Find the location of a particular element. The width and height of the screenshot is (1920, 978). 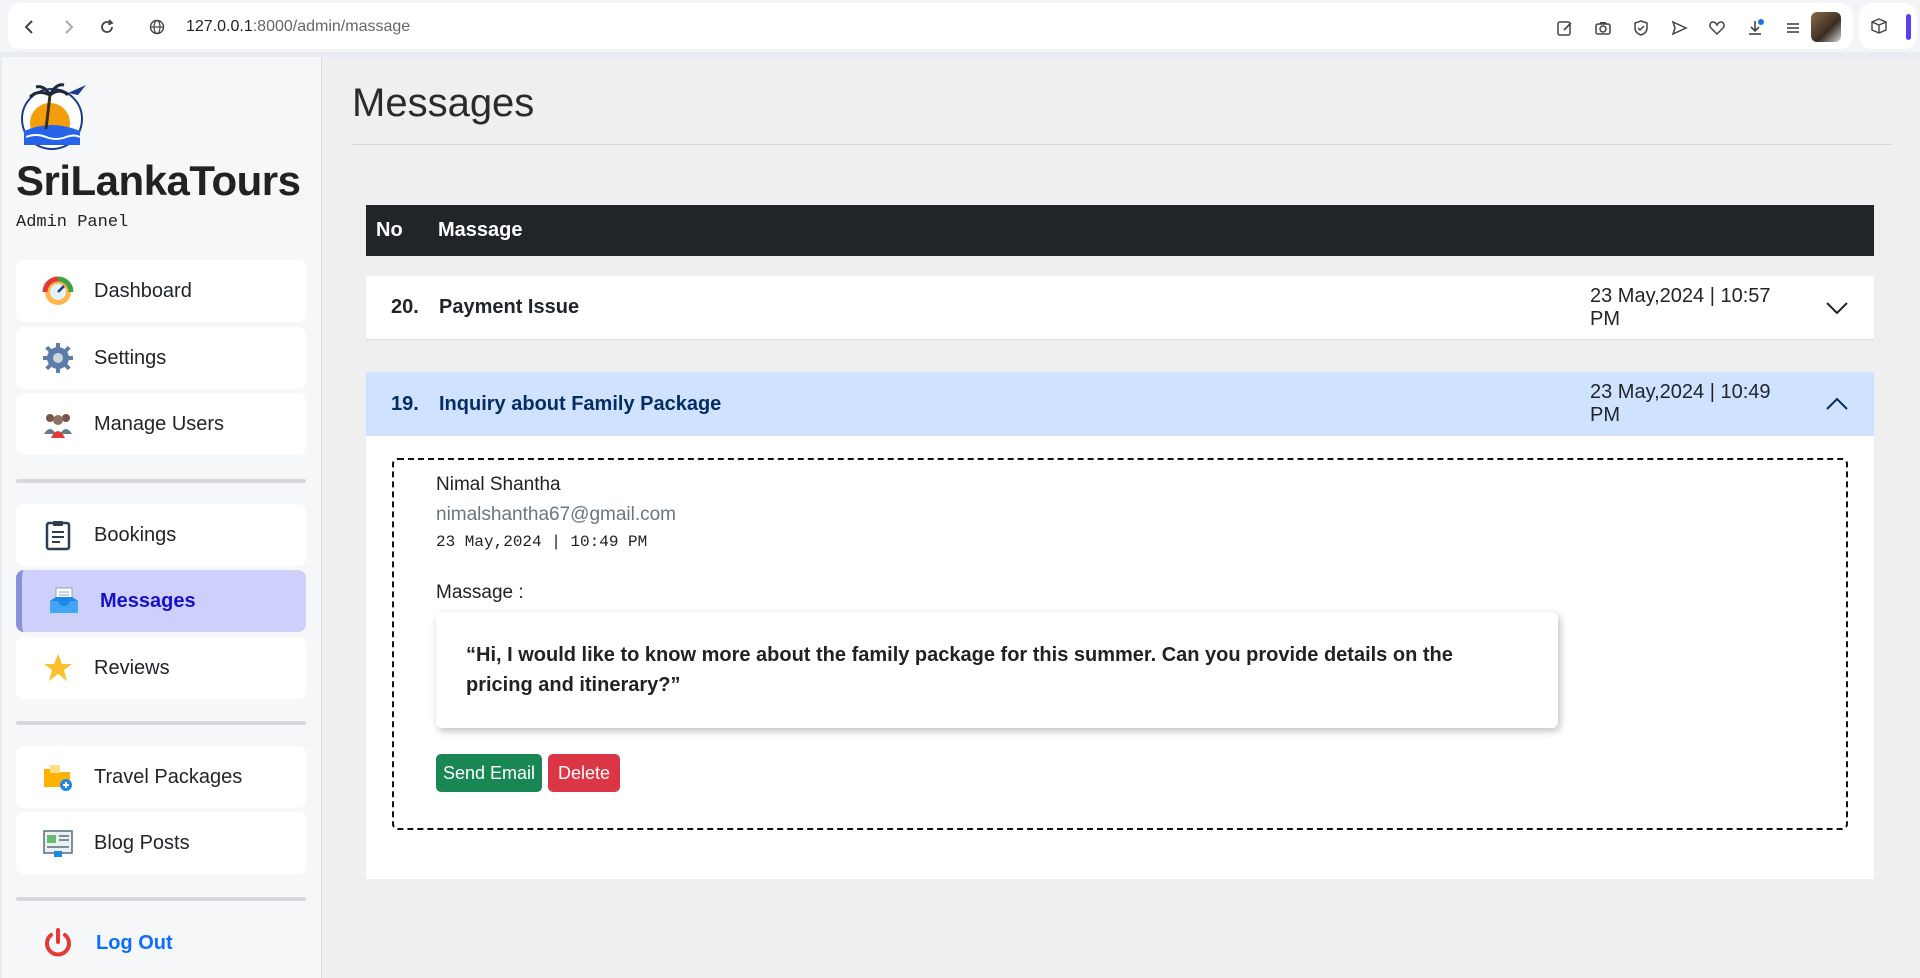

address-bar: 127.0.0.1:8000/admin/massage is located at coordinates (930, 26).